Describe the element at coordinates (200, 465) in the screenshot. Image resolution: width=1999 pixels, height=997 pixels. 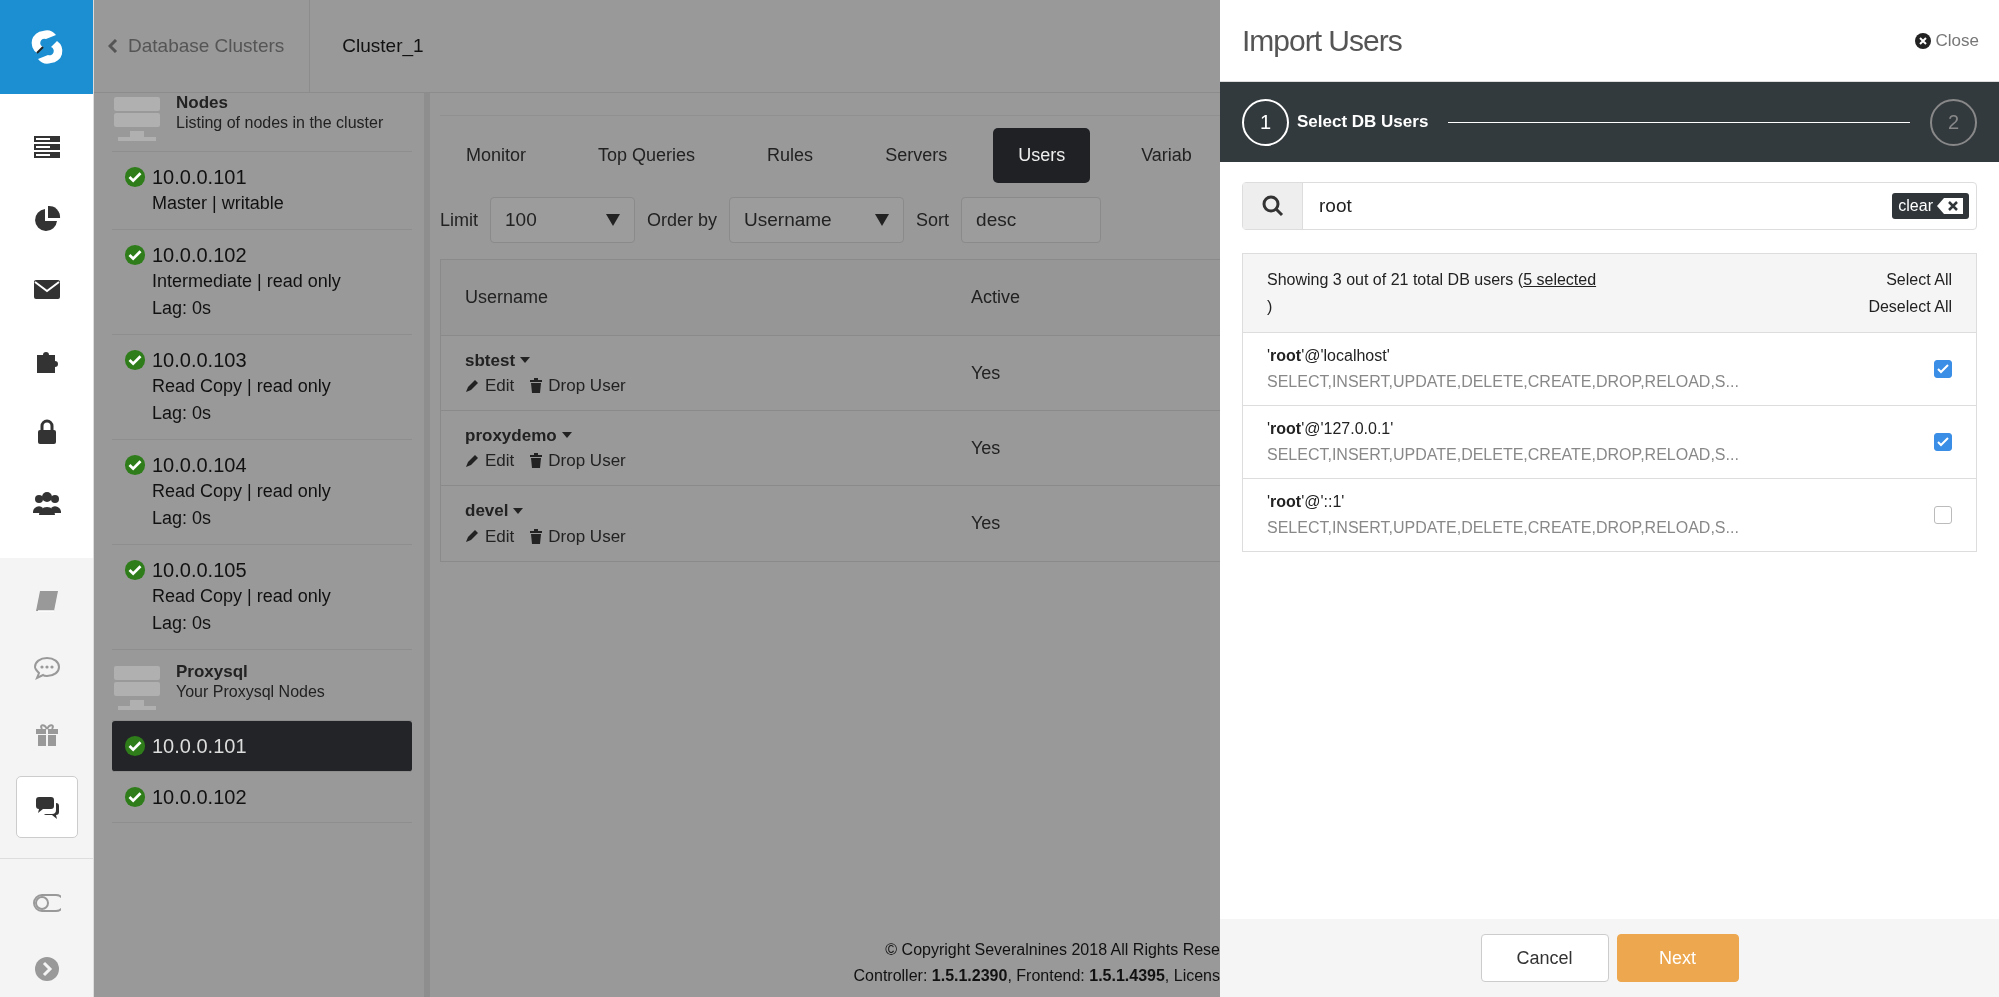
I see `node-host: 10.0.0.104` at that location.